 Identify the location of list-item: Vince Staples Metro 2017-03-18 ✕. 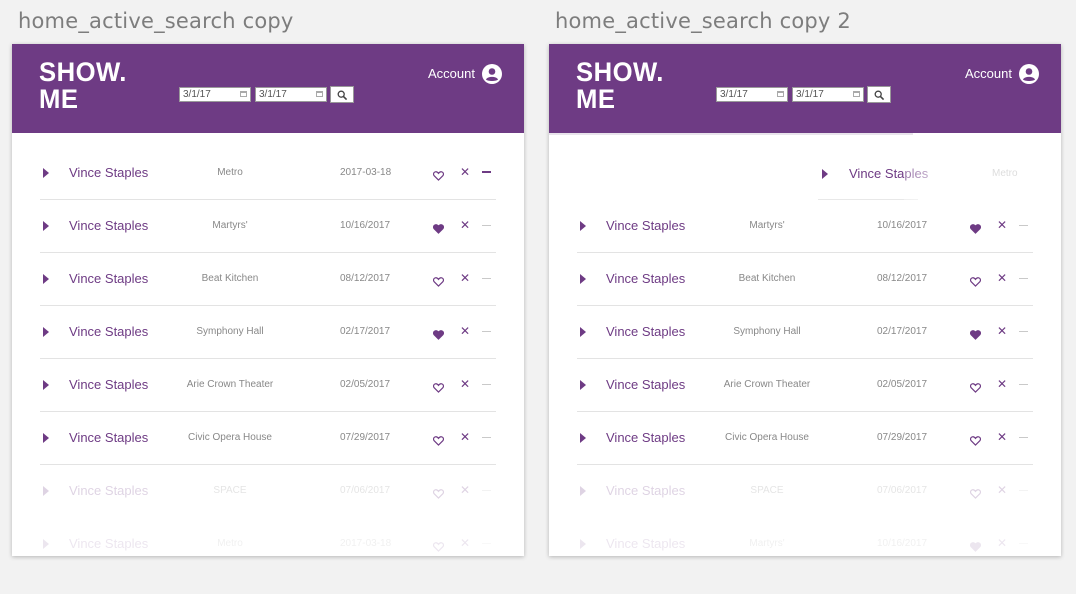
(268, 173).